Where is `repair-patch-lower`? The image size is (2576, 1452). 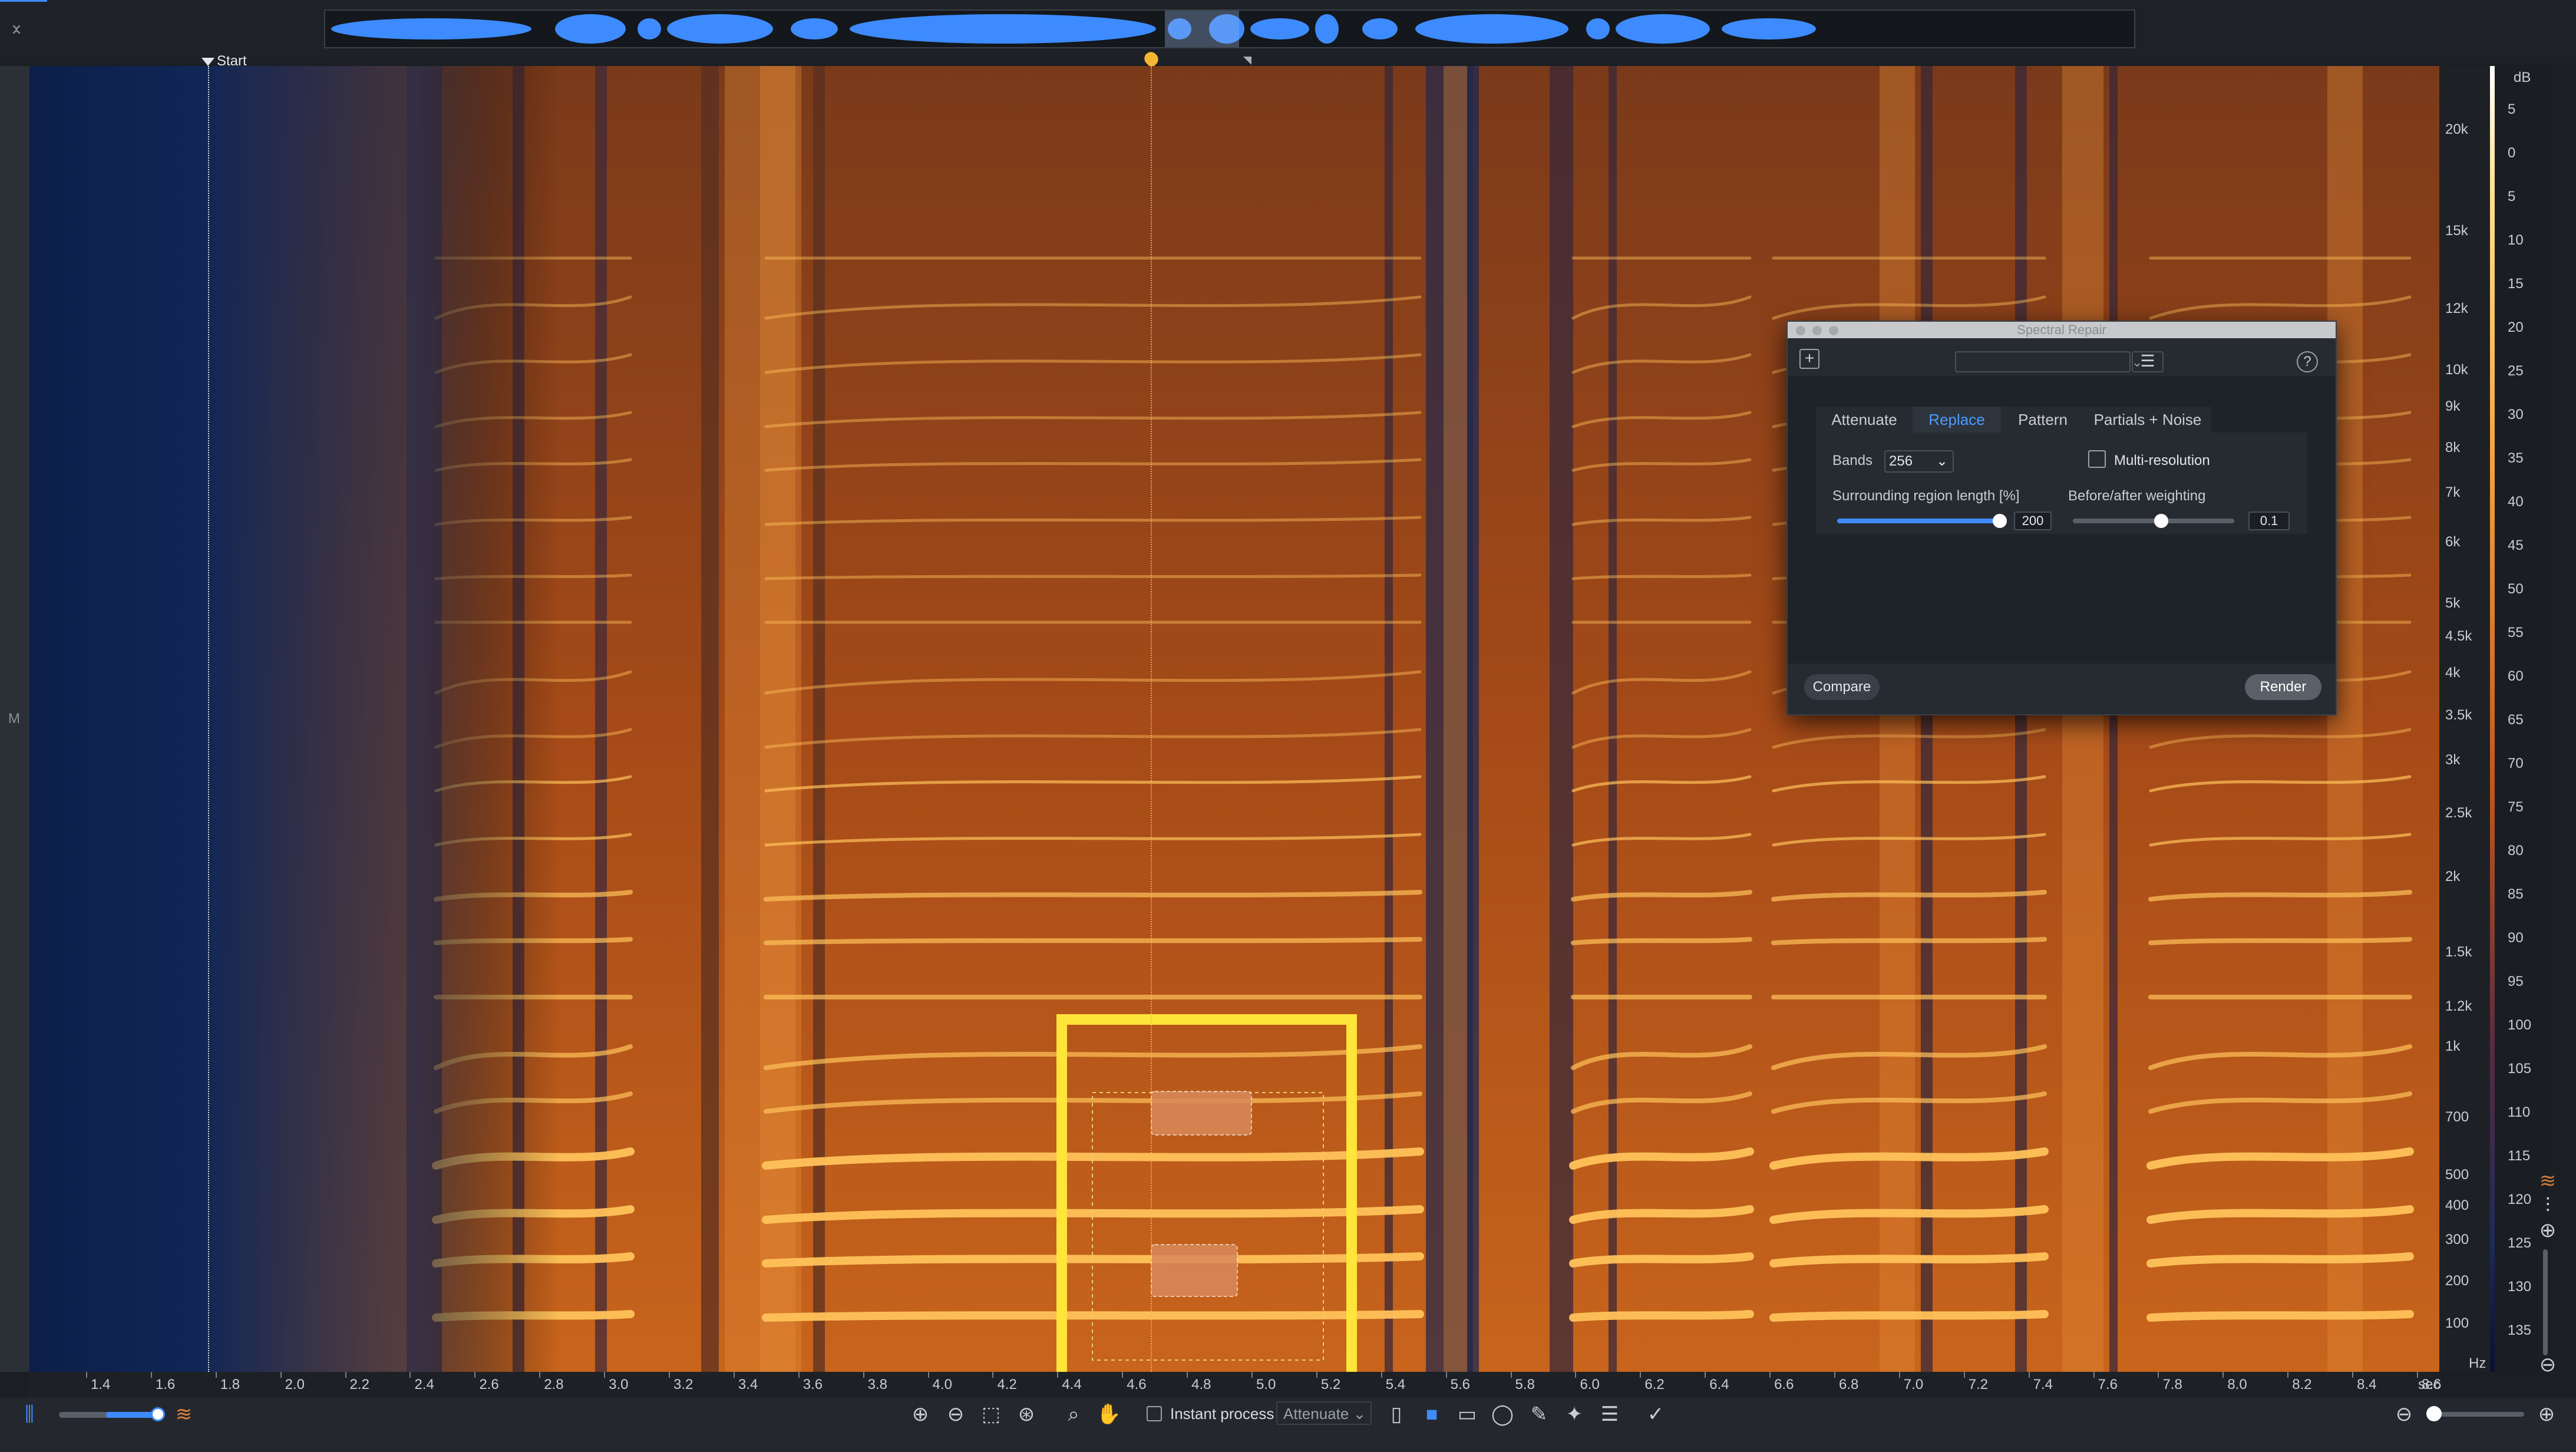 repair-patch-lower is located at coordinates (1194, 1270).